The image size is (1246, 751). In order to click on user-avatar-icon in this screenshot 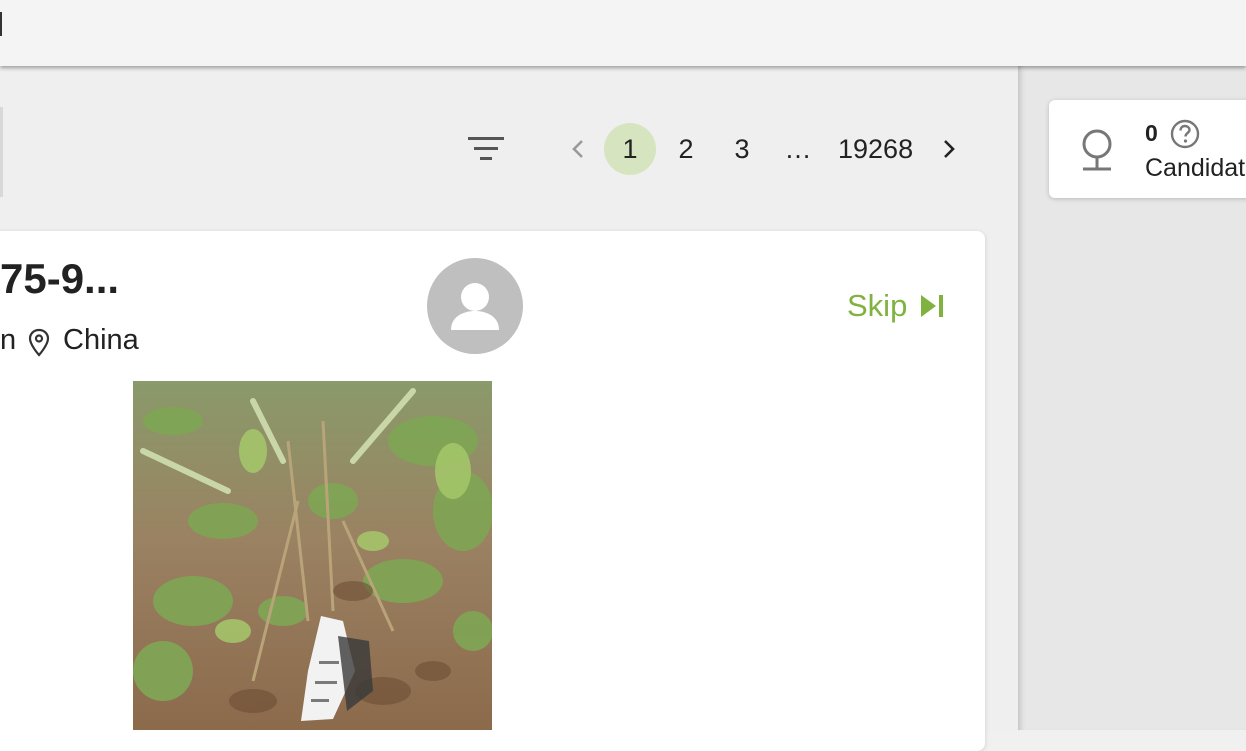, I will do `click(475, 306)`.